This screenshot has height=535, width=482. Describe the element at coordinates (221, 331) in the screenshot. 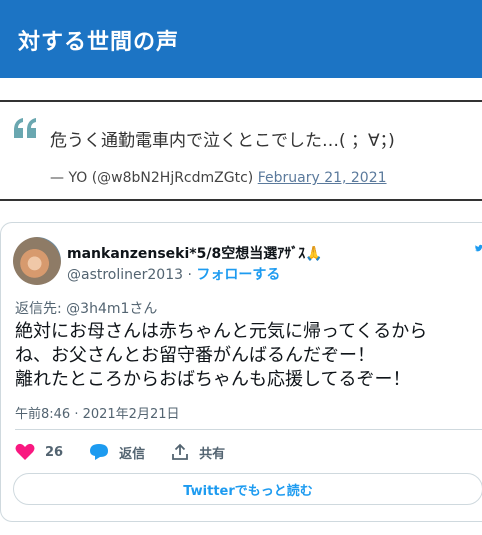

I see `tweet-text-line: 絶対にお母さんは赤ちゃんと元気に帰ってくるから` at that location.